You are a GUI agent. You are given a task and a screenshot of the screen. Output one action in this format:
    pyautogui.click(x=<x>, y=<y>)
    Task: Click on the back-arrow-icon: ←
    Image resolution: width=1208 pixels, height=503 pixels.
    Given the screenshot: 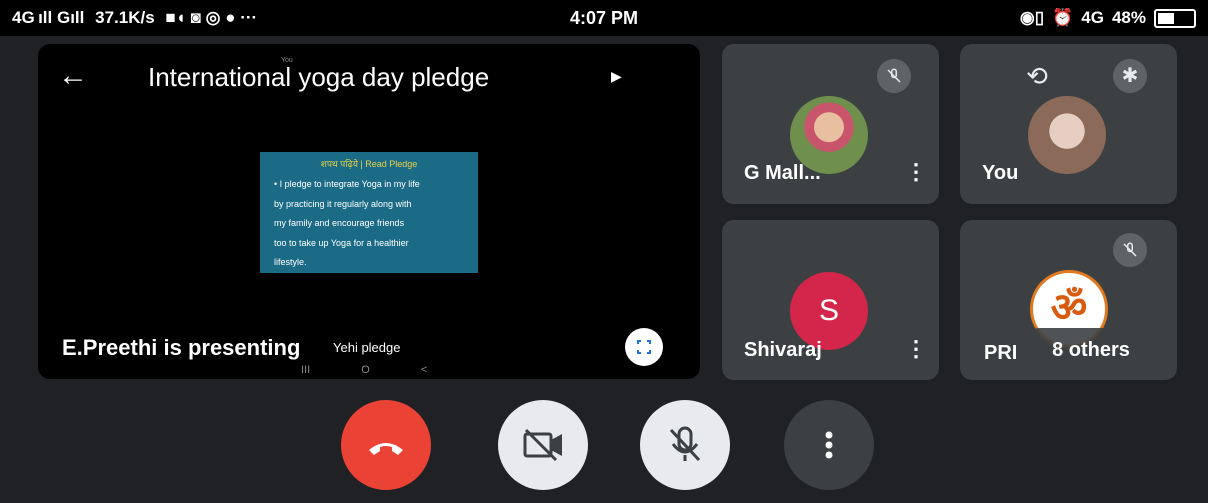 What is the action you would take?
    pyautogui.click(x=73, y=76)
    